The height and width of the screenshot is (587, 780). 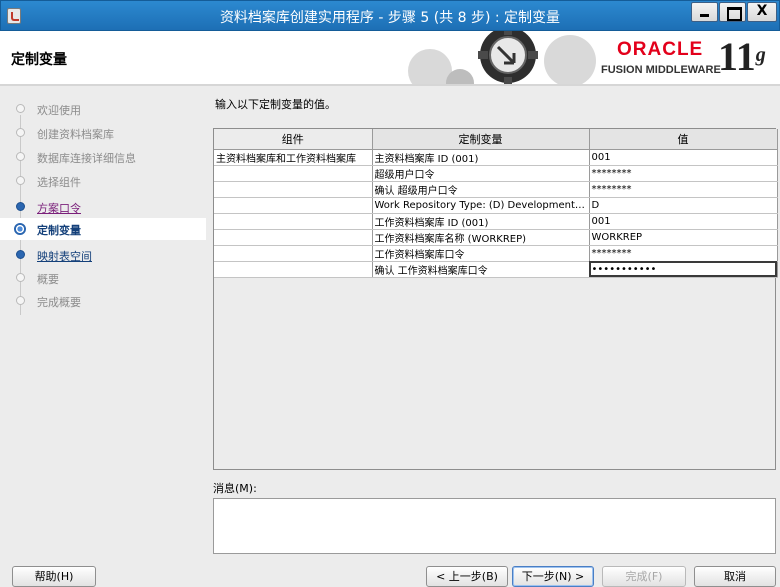 I want to click on step-select-components: 选择组件, so click(x=103, y=181).